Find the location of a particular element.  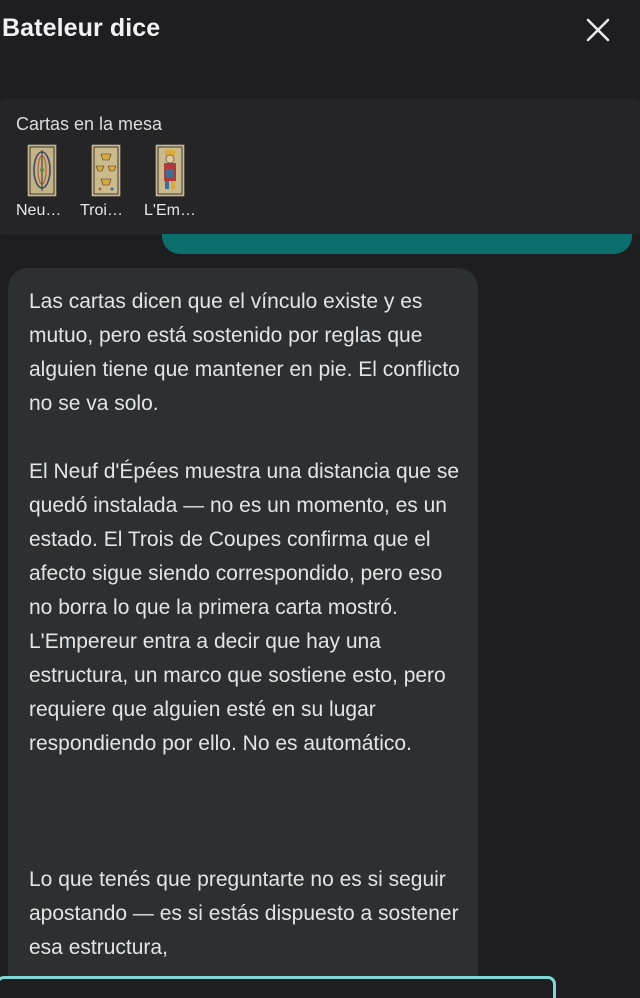

card-image-cups is located at coordinates (106, 170).